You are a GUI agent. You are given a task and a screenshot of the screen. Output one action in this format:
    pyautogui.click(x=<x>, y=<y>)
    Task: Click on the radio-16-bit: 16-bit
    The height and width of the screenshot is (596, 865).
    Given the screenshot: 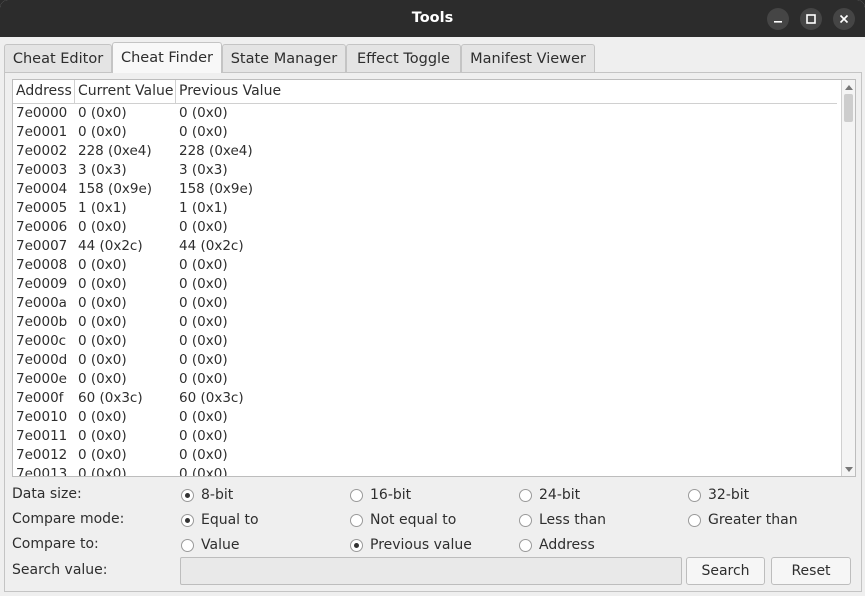 What is the action you would take?
    pyautogui.click(x=380, y=495)
    